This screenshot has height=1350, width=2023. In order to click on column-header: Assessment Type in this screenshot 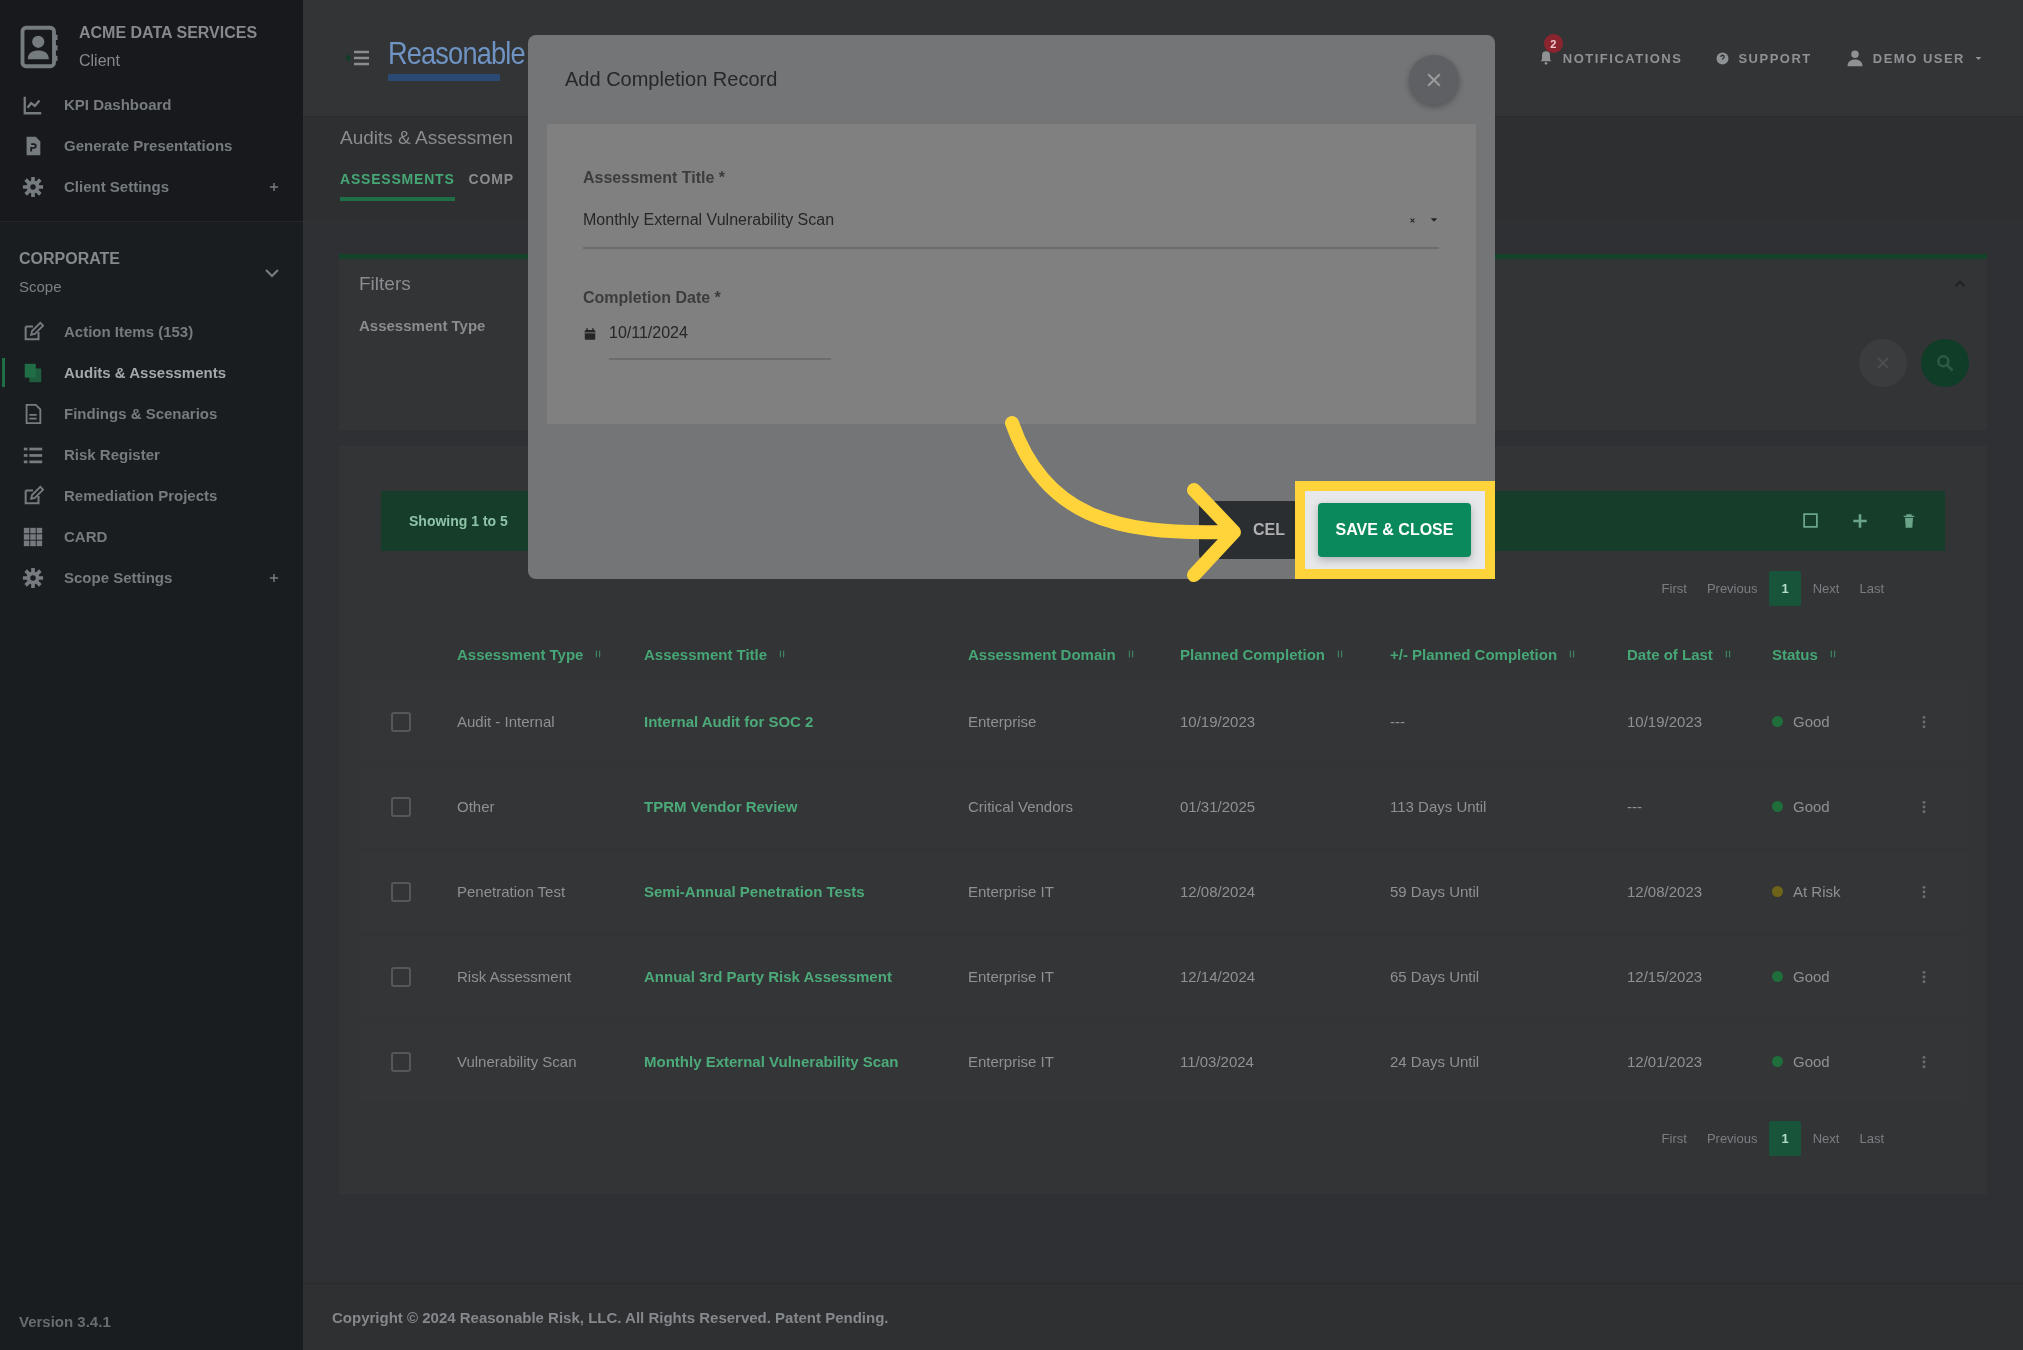, I will do `click(520, 654)`.